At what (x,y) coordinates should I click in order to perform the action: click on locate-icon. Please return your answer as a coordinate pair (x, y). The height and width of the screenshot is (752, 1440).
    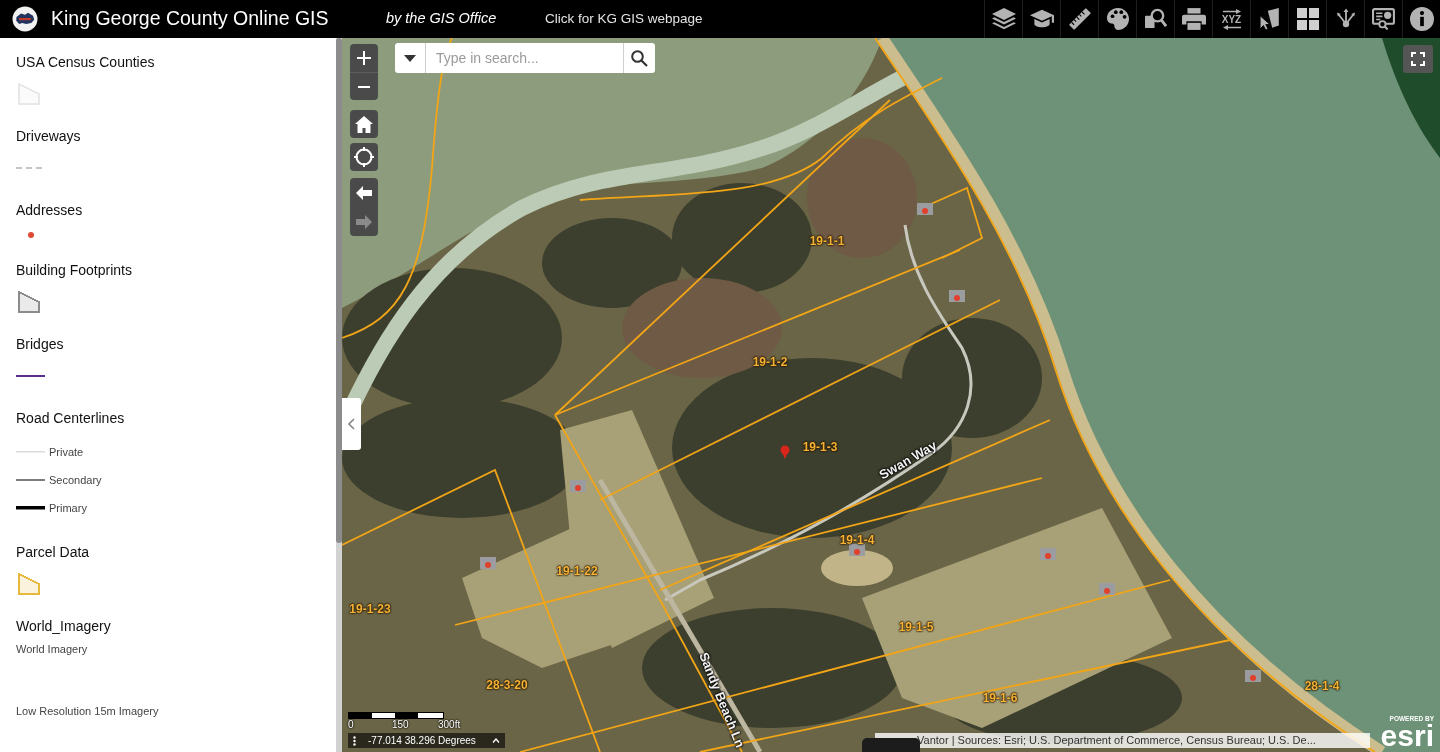
    Looking at the image, I should click on (364, 157).